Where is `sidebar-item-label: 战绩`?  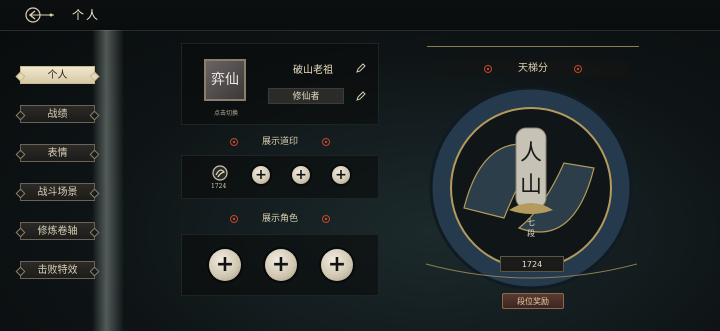
sidebar-item-label: 战绩 is located at coordinates (57, 114).